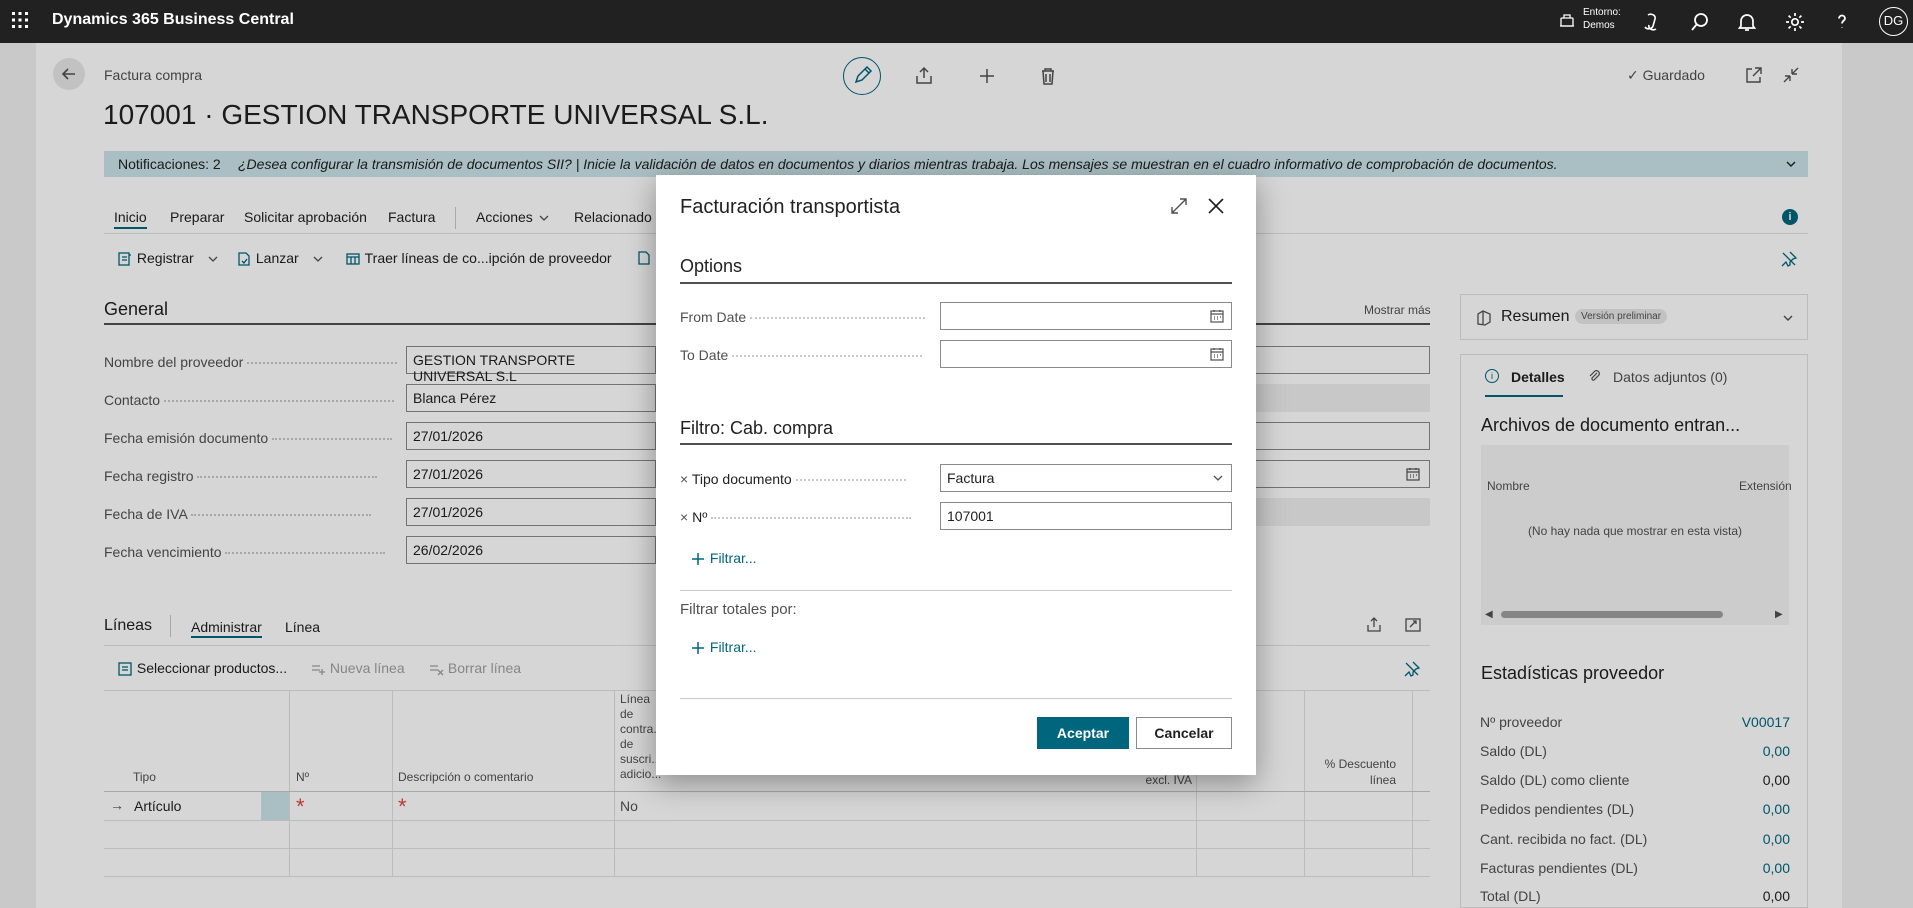 Image resolution: width=1913 pixels, height=908 pixels. Describe the element at coordinates (1599, 25) in the screenshot. I see `environment-name: Demos` at that location.